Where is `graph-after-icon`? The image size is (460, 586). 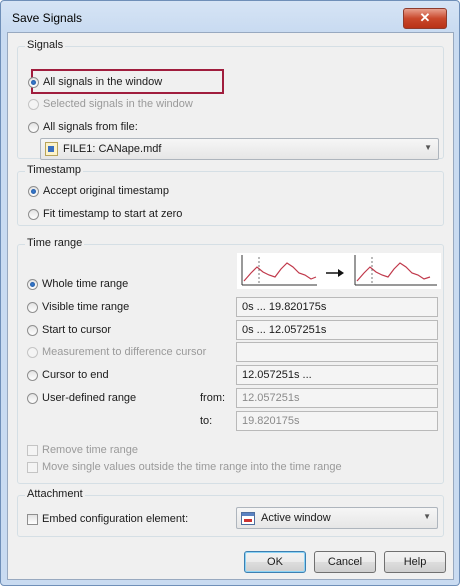 graph-after-icon is located at coordinates (395, 270).